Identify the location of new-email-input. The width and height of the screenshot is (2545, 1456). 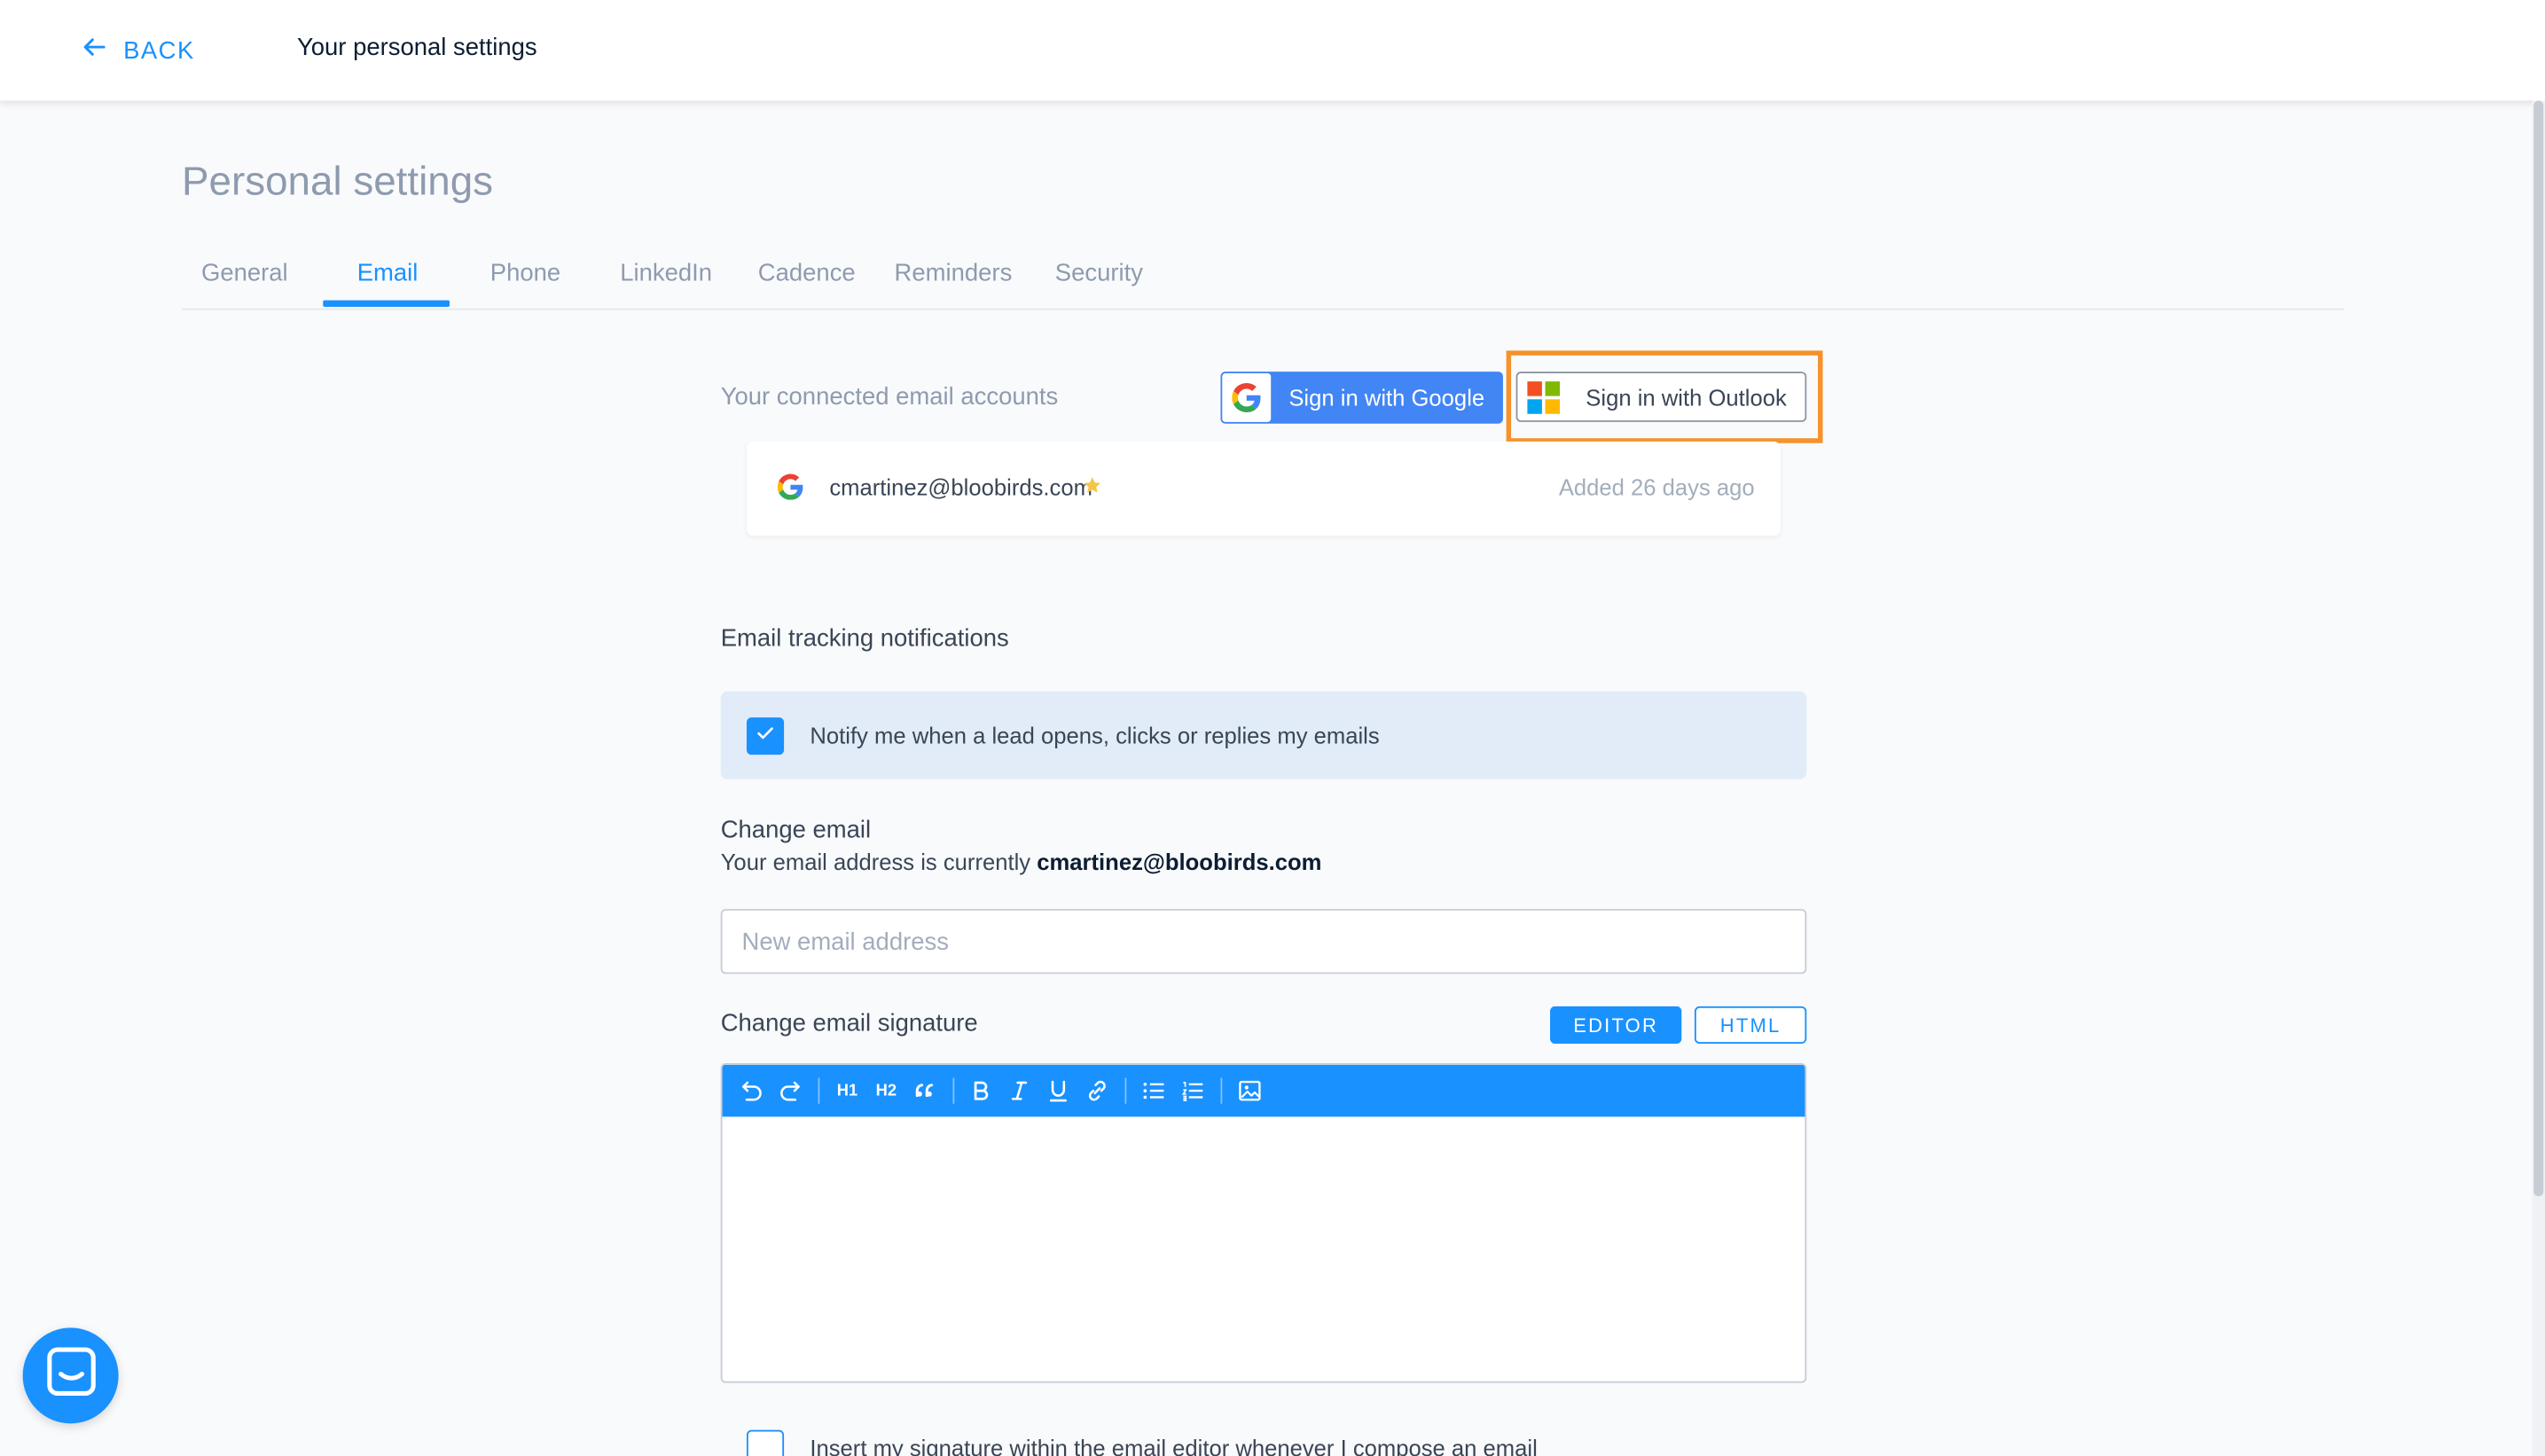
(1263, 942).